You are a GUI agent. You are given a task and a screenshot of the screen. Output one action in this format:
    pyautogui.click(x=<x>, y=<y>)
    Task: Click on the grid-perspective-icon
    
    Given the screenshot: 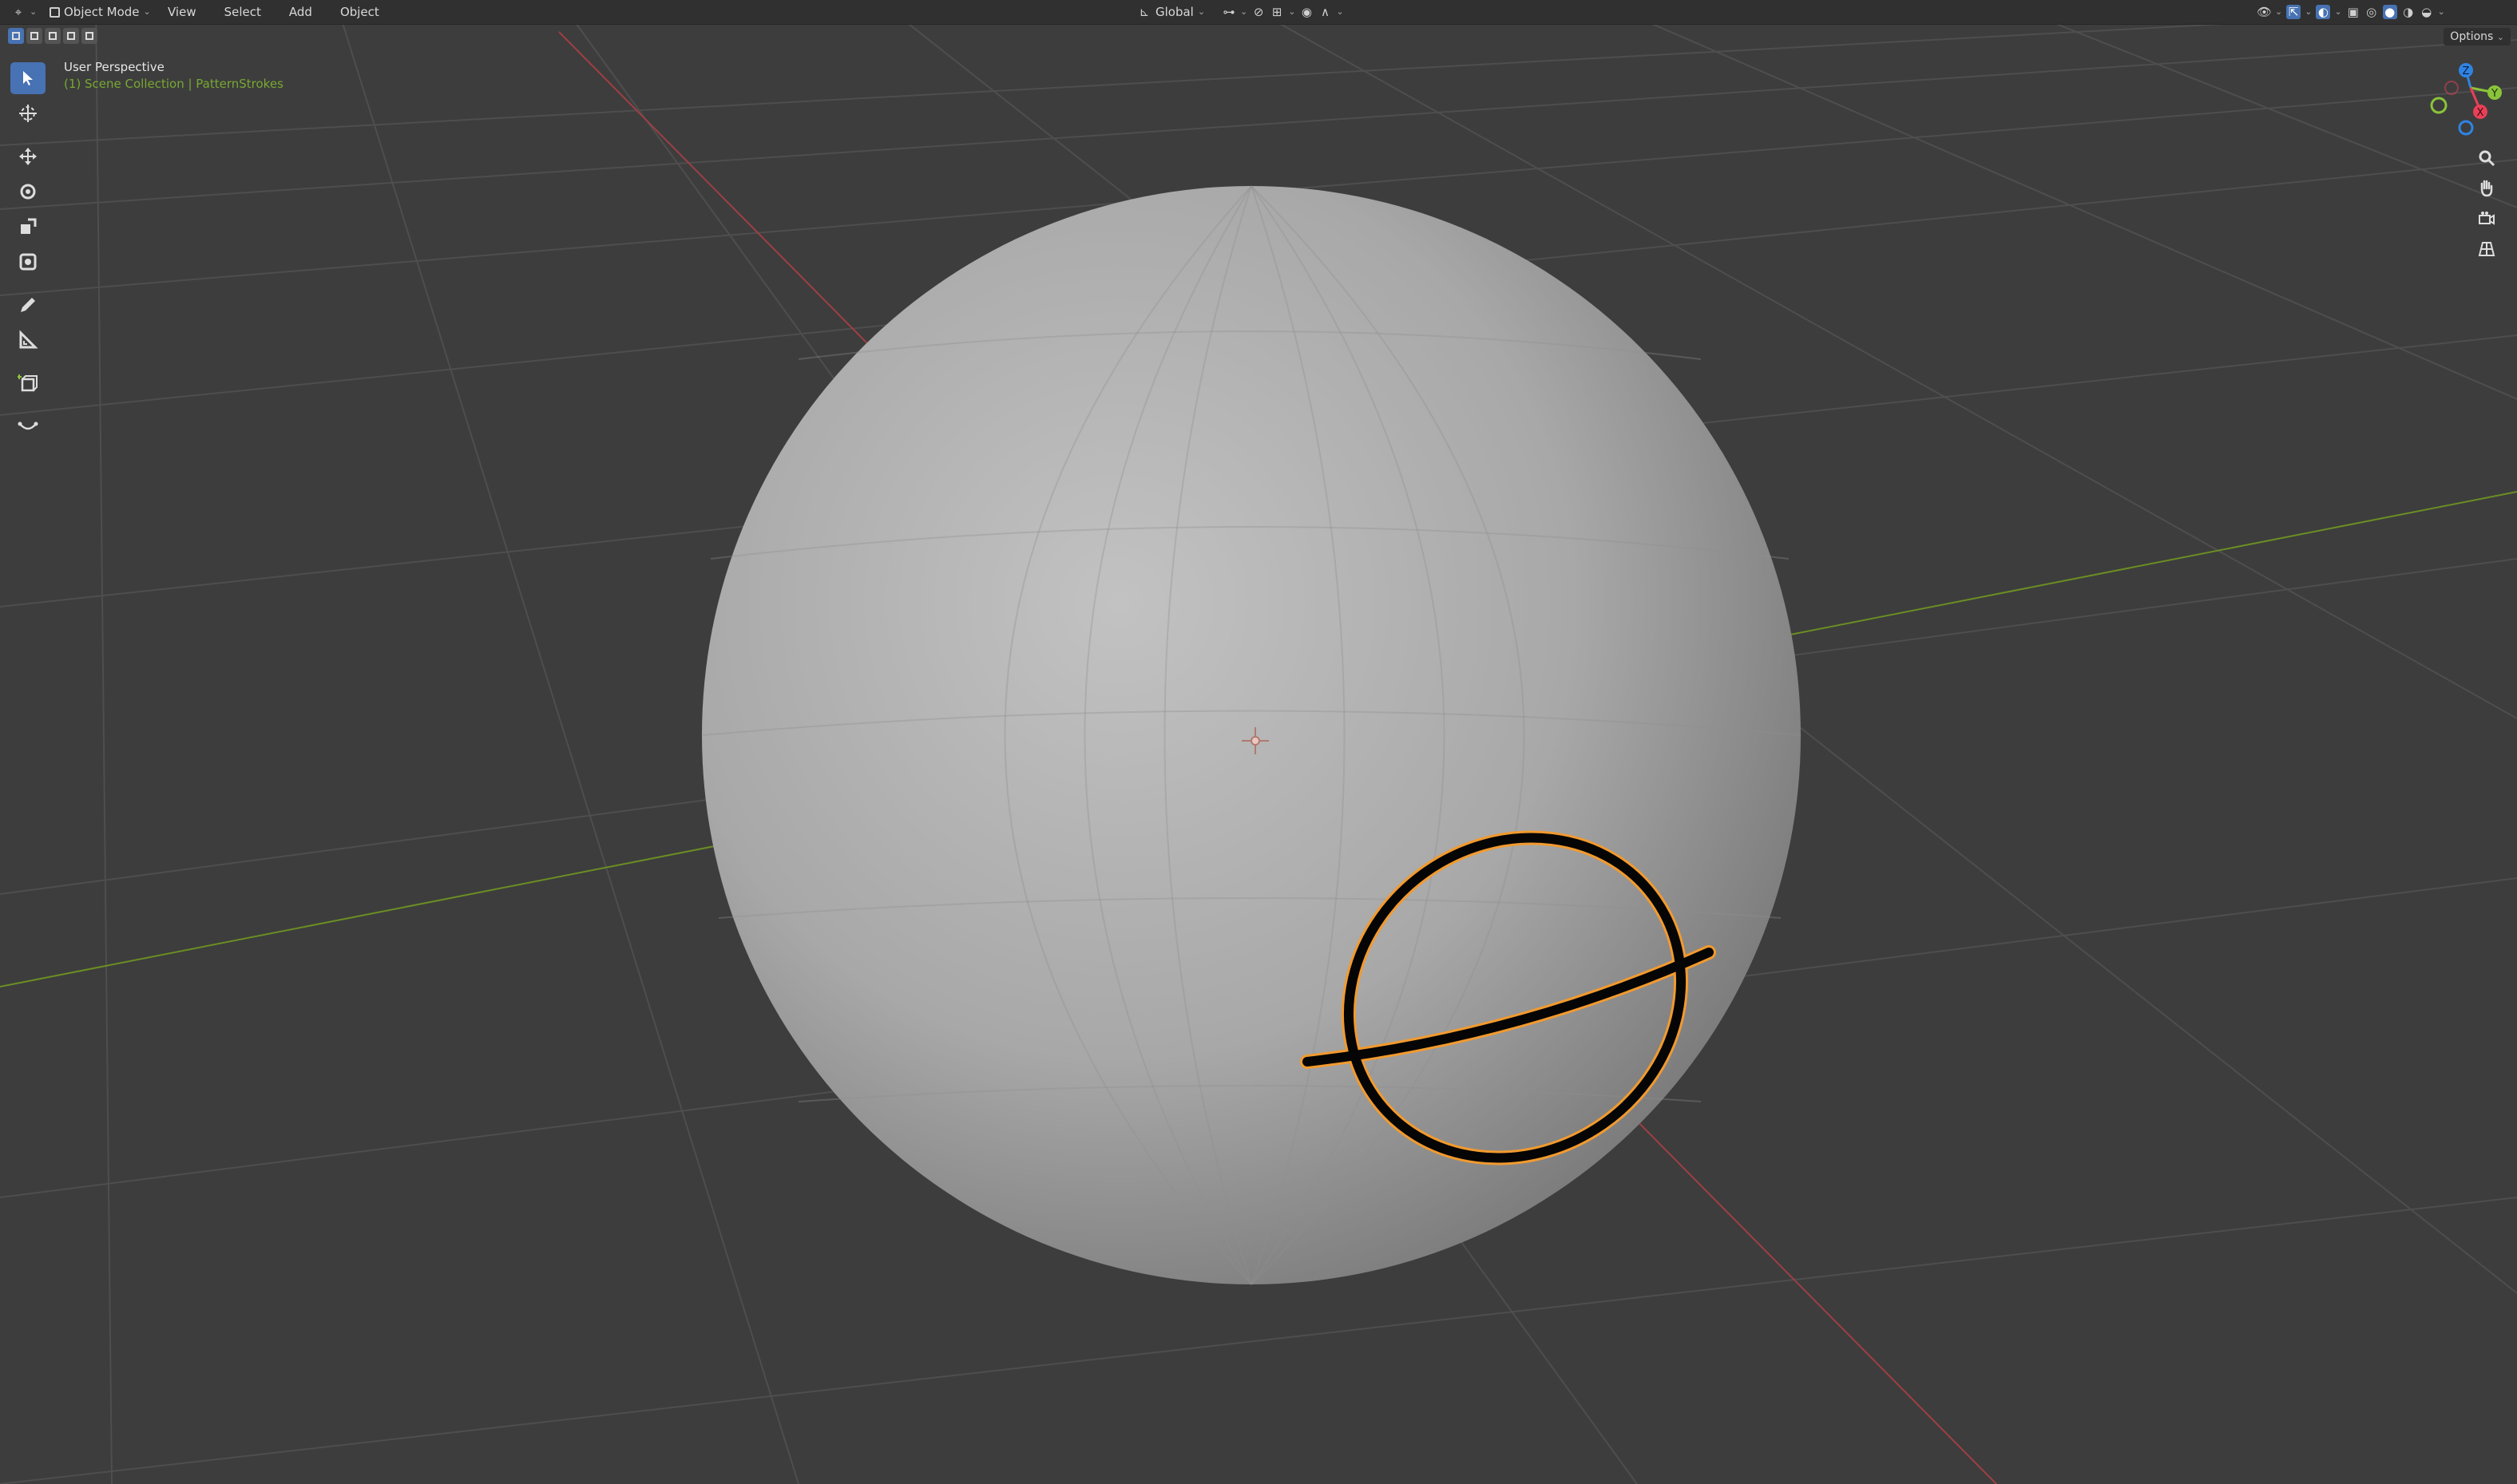 What is the action you would take?
    pyautogui.click(x=2486, y=249)
    